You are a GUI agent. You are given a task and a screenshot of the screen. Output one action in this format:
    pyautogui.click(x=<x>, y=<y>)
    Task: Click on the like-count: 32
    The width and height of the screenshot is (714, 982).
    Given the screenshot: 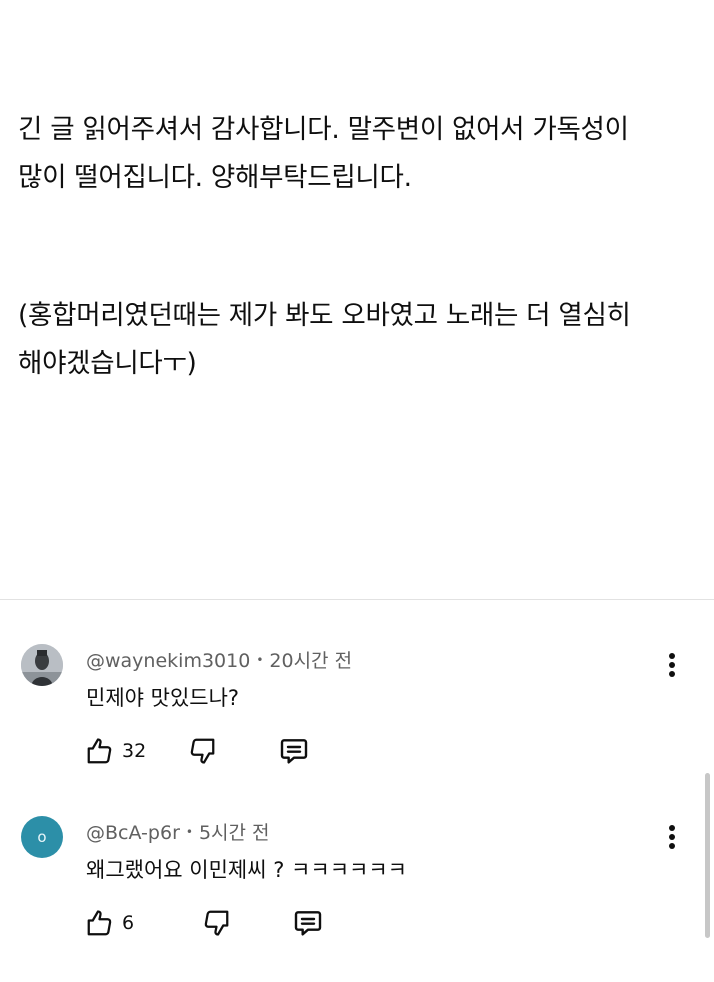 What is the action you would take?
    pyautogui.click(x=134, y=751)
    